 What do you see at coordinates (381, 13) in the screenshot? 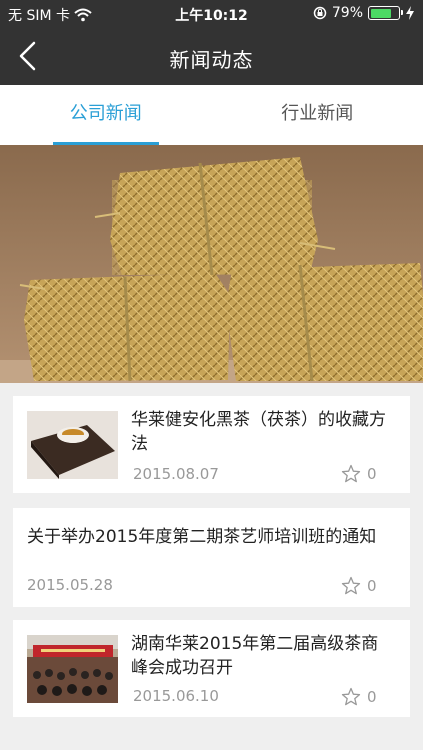
I see `battery-fill` at bounding box center [381, 13].